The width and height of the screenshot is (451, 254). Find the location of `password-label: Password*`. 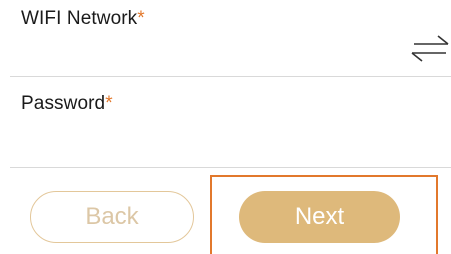

password-label: Password* is located at coordinates (67, 104).